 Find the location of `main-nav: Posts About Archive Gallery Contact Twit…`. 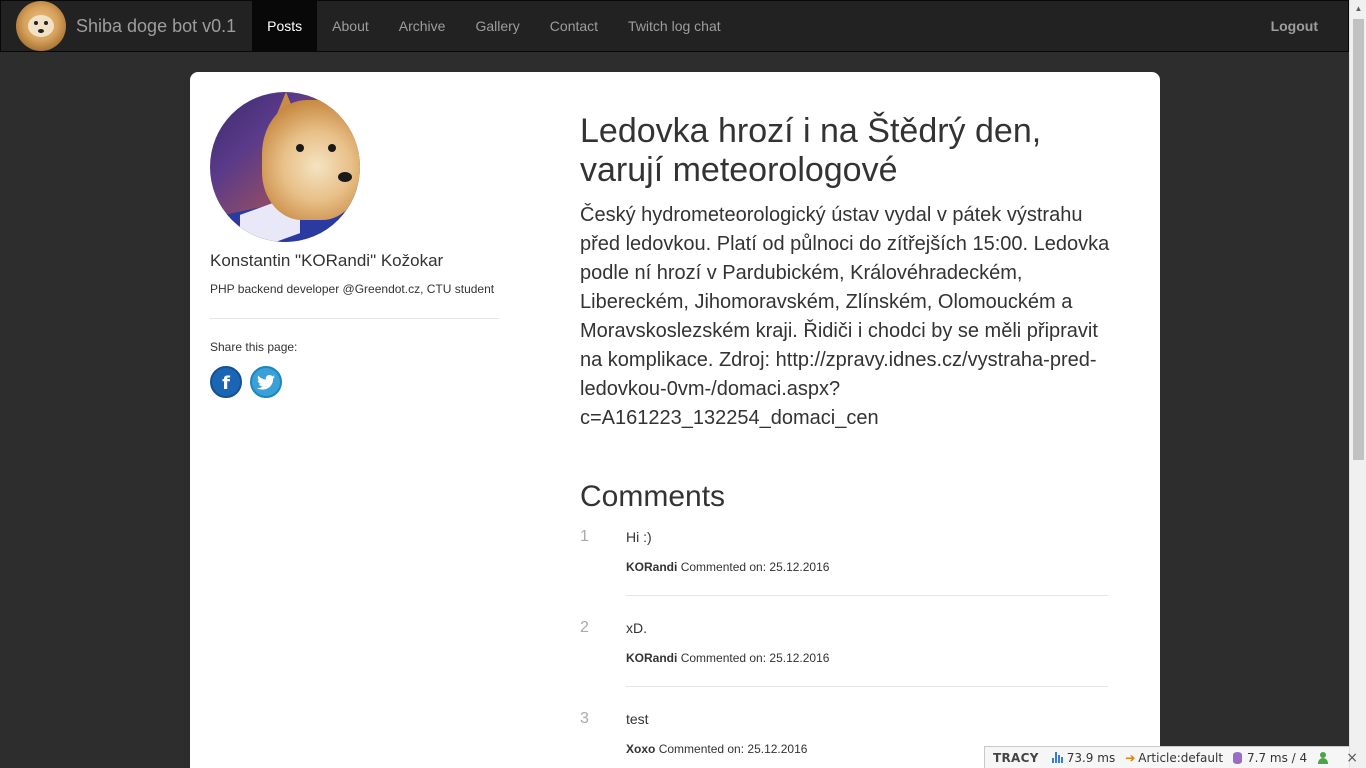

main-nav: Posts About Archive Gallery Contact Twit… is located at coordinates (494, 26).